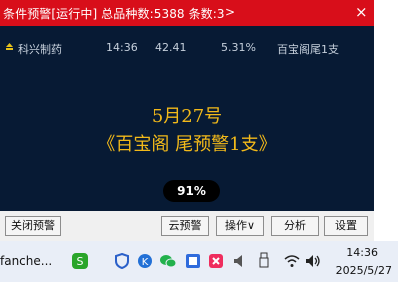 This screenshot has height=282, width=398. Describe the element at coordinates (191, 191) in the screenshot. I see `progress-badge: 91%` at that location.